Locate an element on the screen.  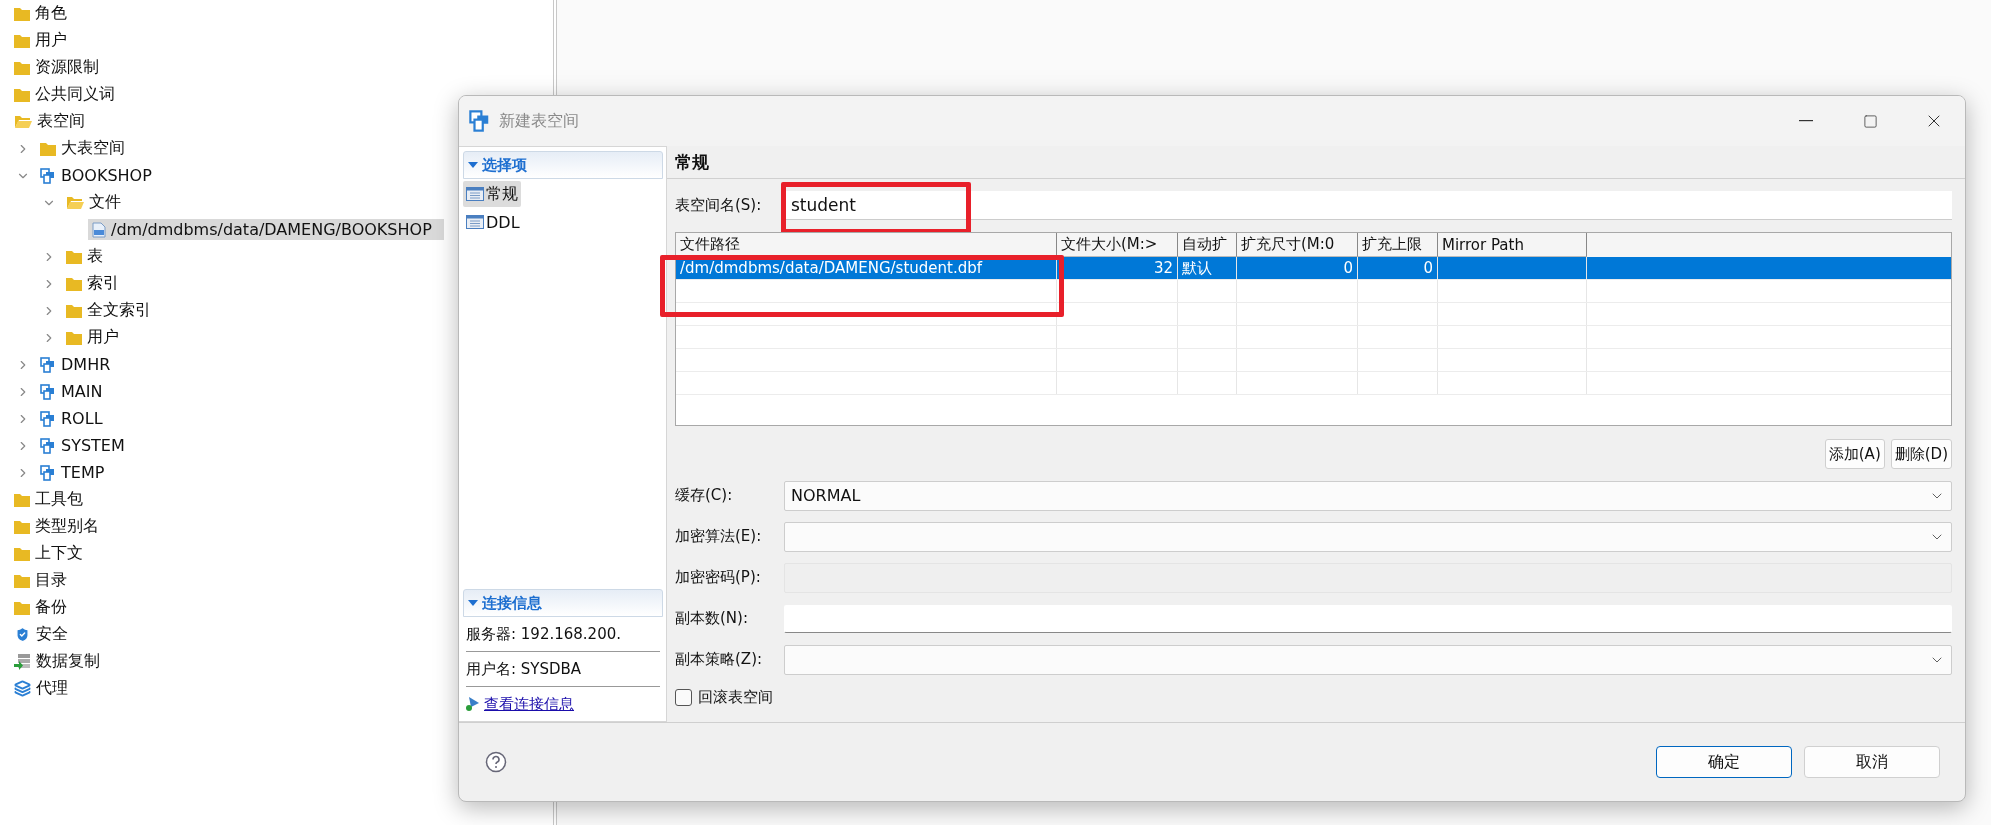
tree-item: DMHR is located at coordinates (79, 364).